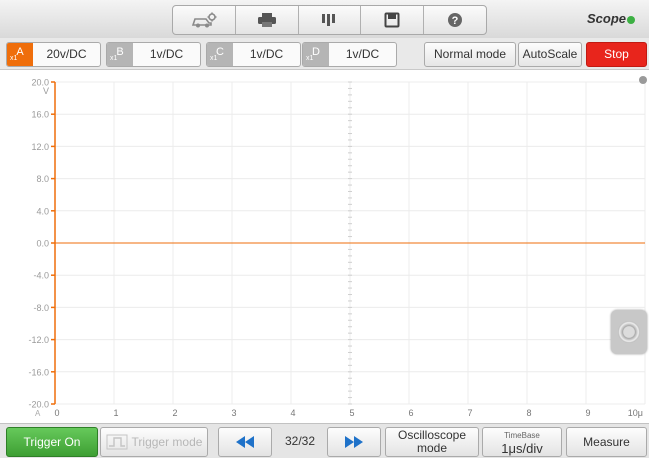  I want to click on floating-scroll-handle, so click(629, 332).